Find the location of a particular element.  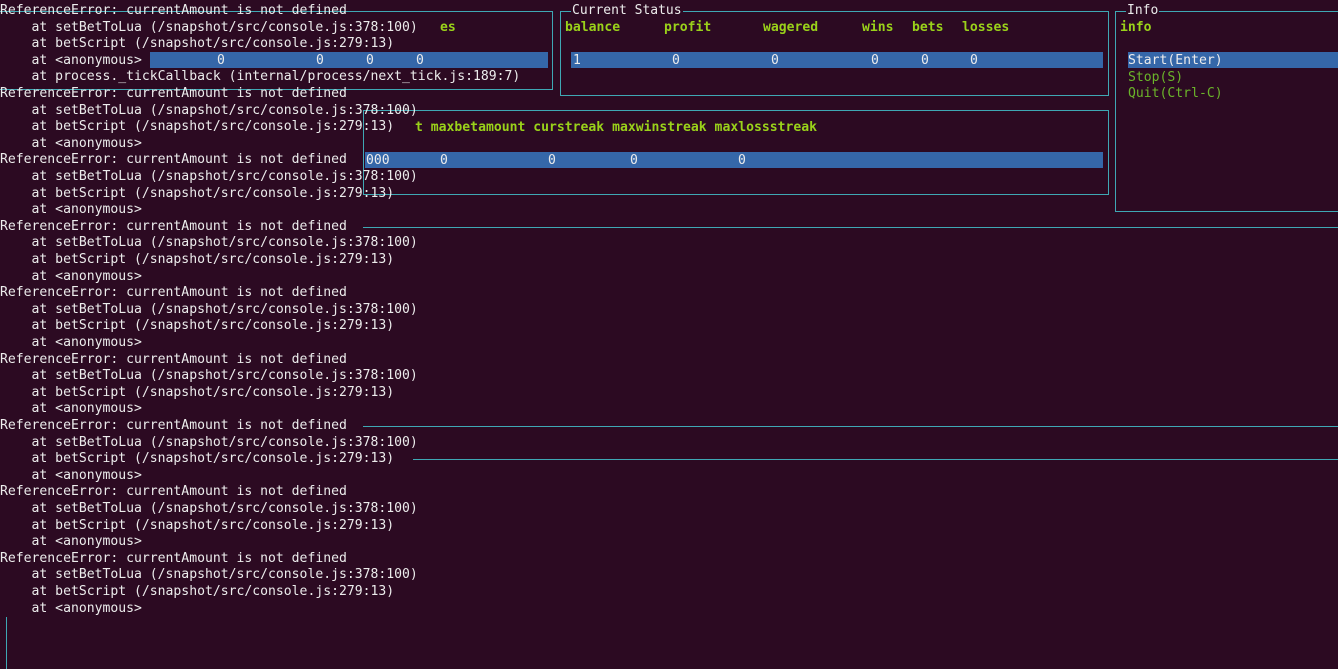

menu-stop-button: Stop(S) is located at coordinates (1155, 78).